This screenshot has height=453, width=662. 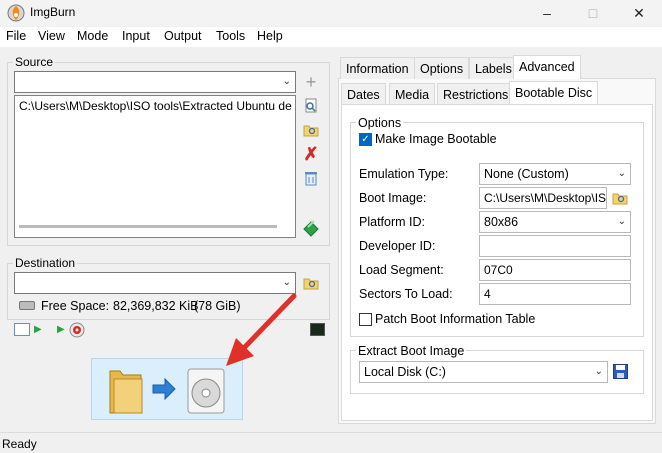 I want to click on destination-label: Destination, so click(x=45, y=263).